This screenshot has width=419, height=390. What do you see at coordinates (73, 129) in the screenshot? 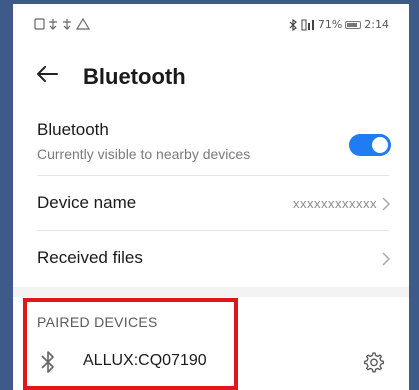
I see `bluetooth-row-title: Bluetooth` at bounding box center [73, 129].